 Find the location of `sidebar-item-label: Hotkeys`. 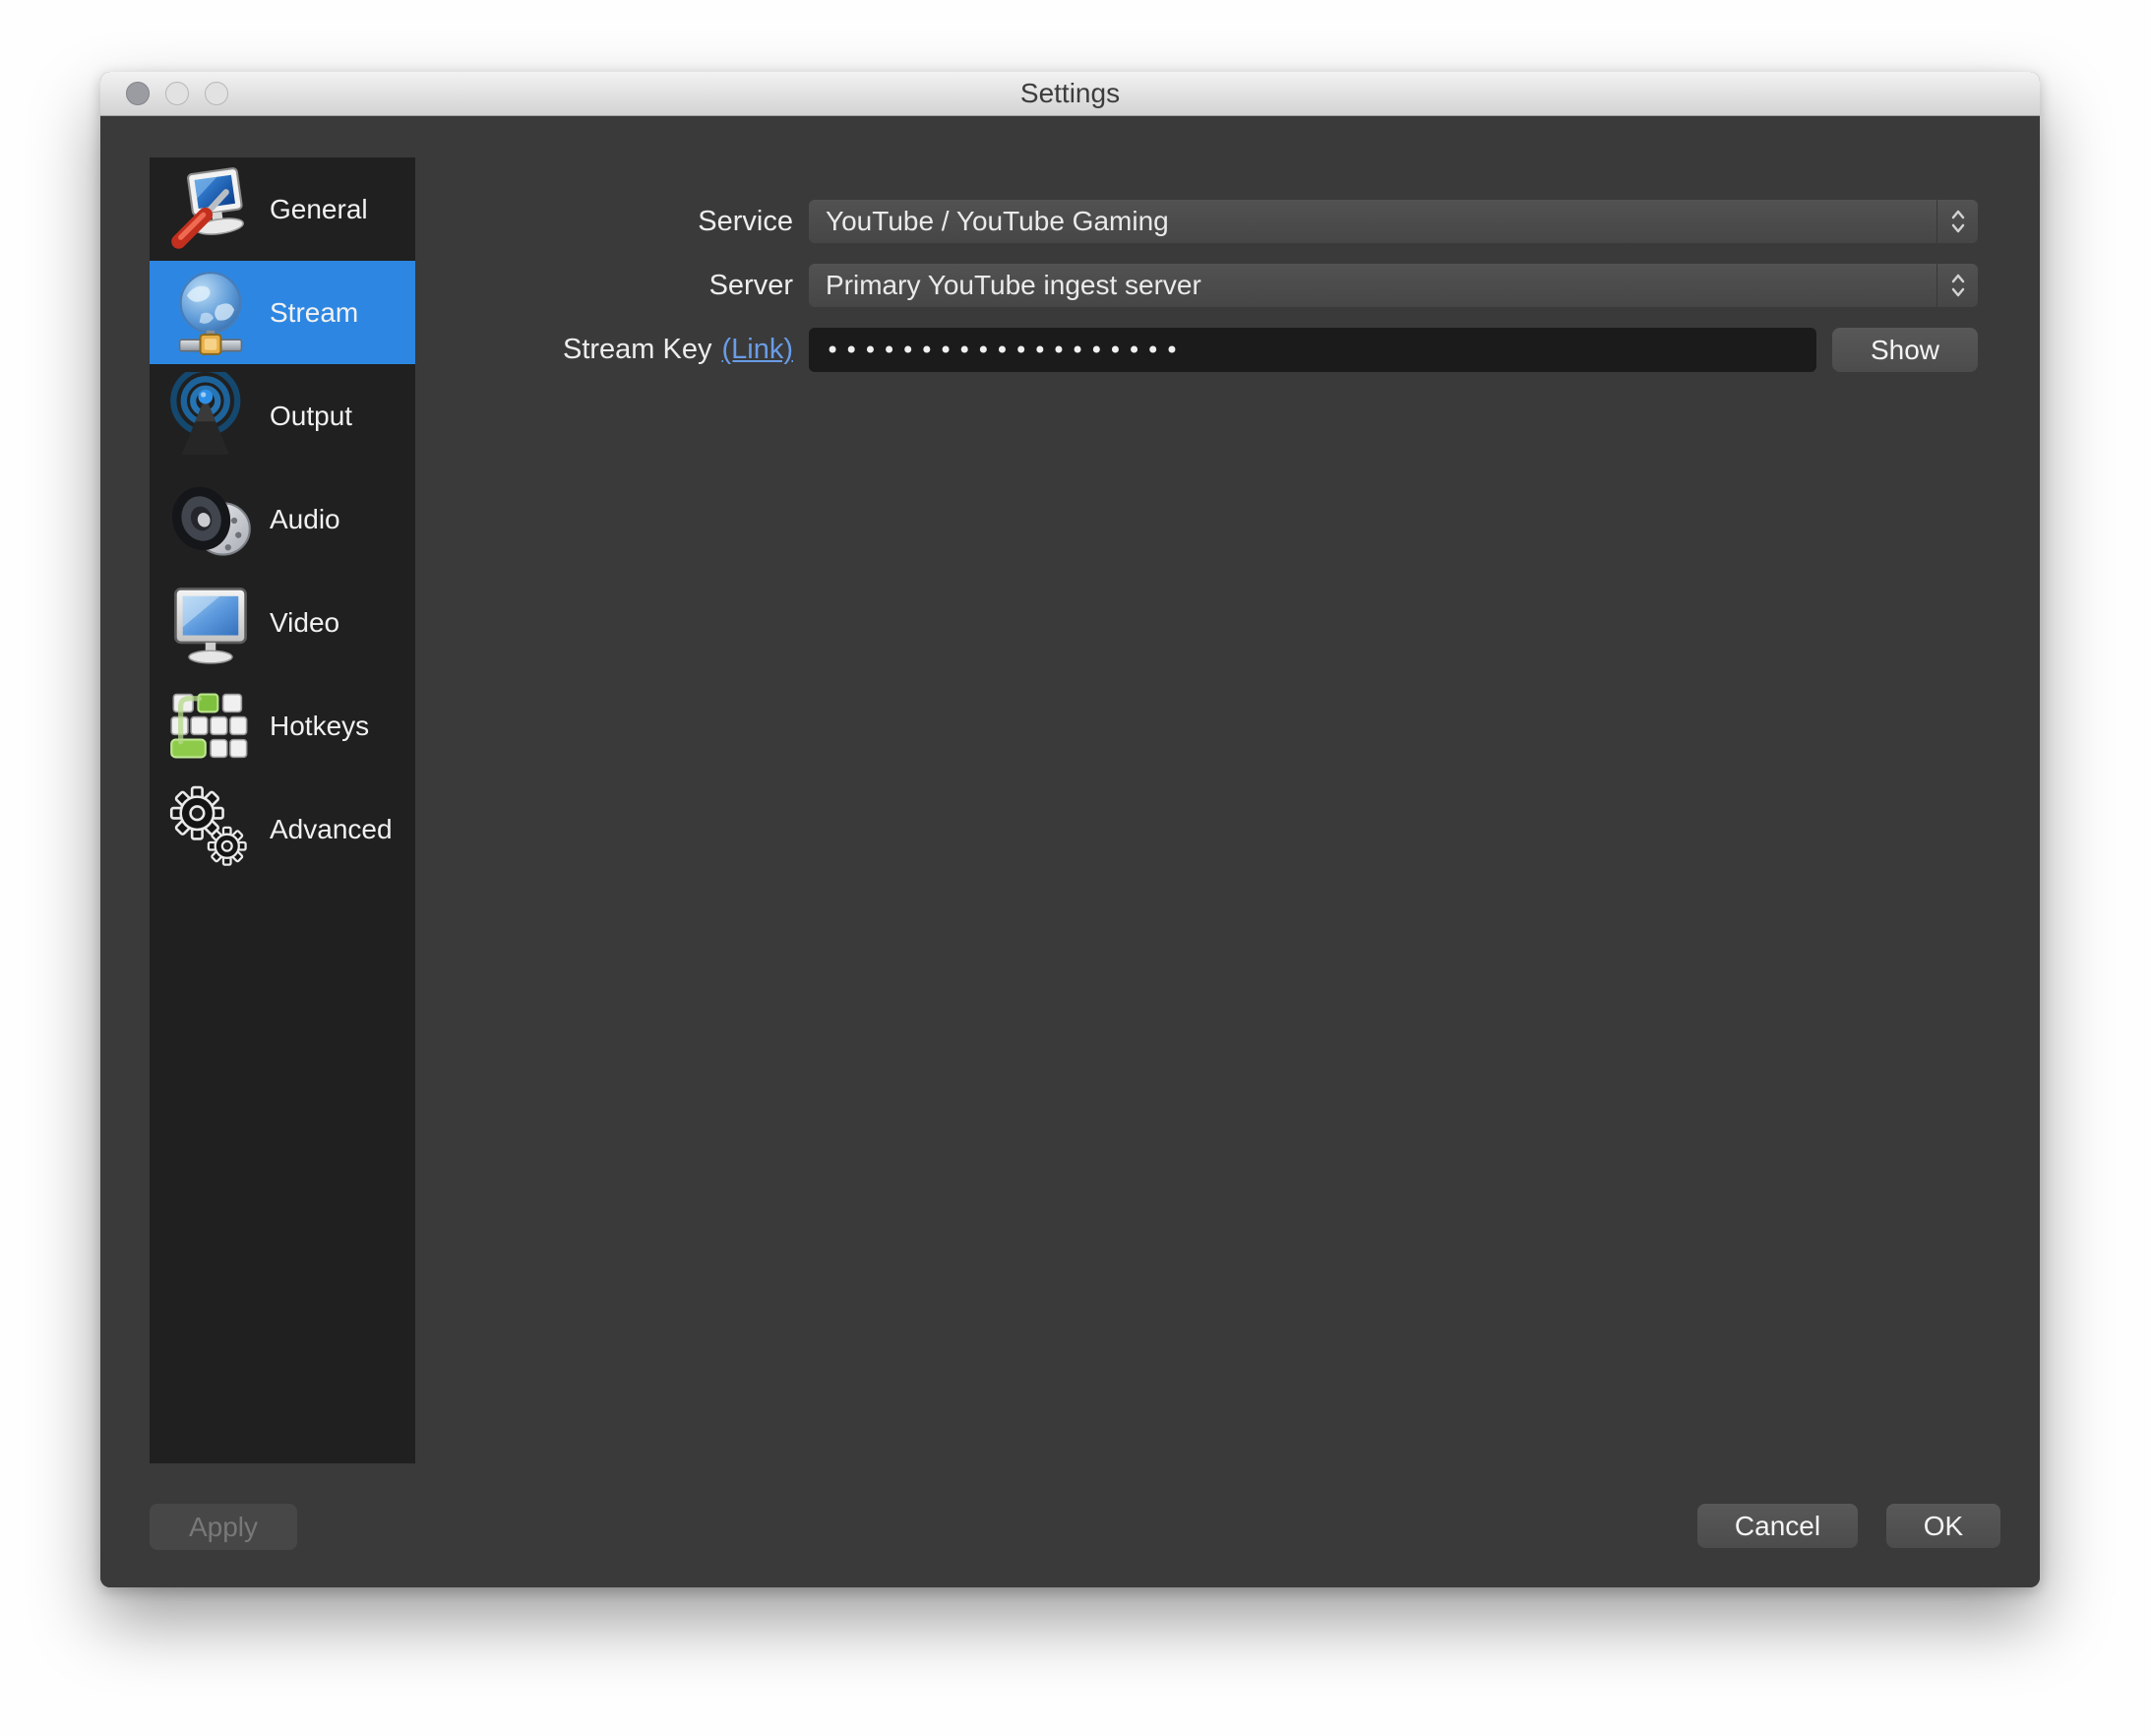

sidebar-item-label: Hotkeys is located at coordinates (320, 725).